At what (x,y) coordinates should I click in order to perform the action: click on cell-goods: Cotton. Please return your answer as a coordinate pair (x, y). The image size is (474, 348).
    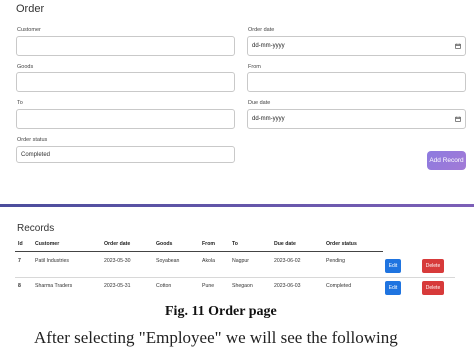
    Looking at the image, I should click on (164, 286).